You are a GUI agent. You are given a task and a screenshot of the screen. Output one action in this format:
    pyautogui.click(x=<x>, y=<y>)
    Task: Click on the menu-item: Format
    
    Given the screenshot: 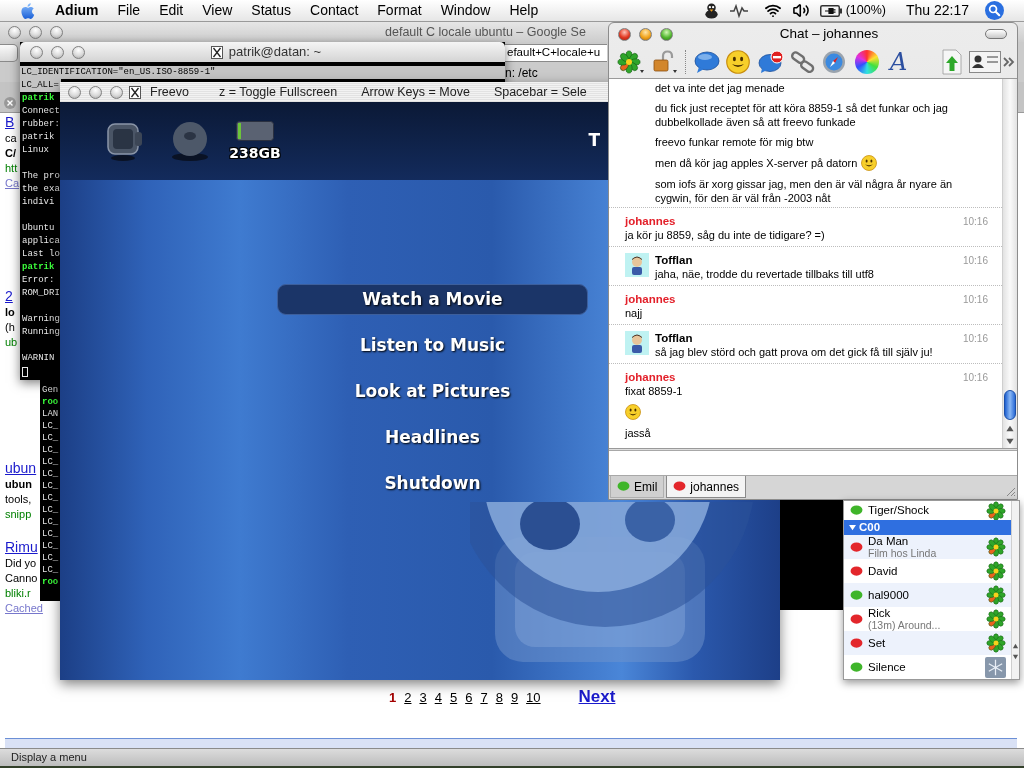 What is the action you would take?
    pyautogui.click(x=399, y=10)
    